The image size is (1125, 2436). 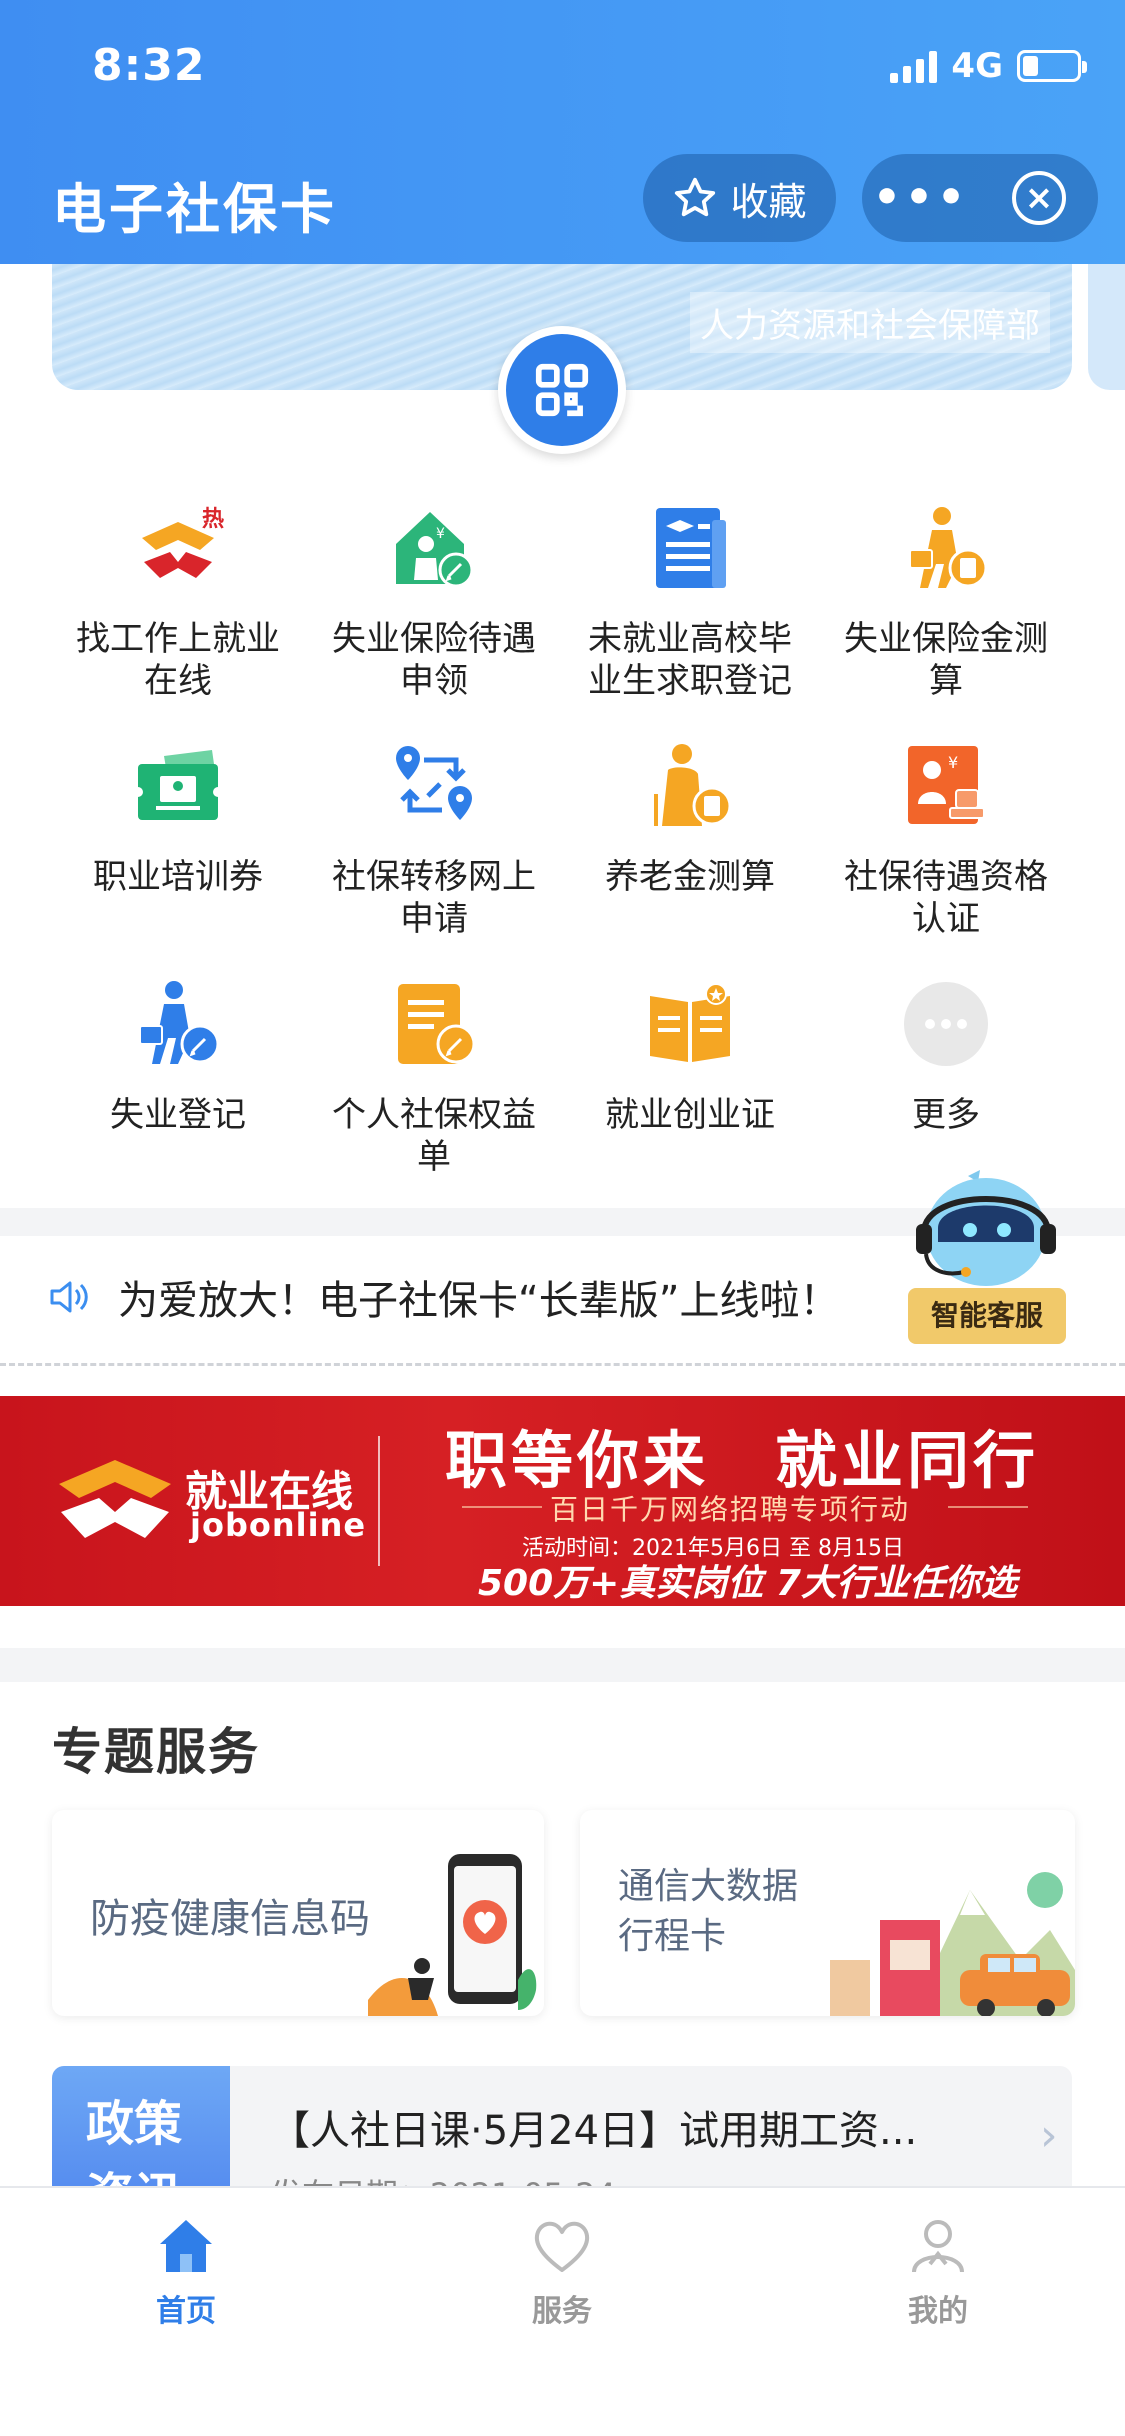 What do you see at coordinates (186, 2246) in the screenshot?
I see `home-icon` at bounding box center [186, 2246].